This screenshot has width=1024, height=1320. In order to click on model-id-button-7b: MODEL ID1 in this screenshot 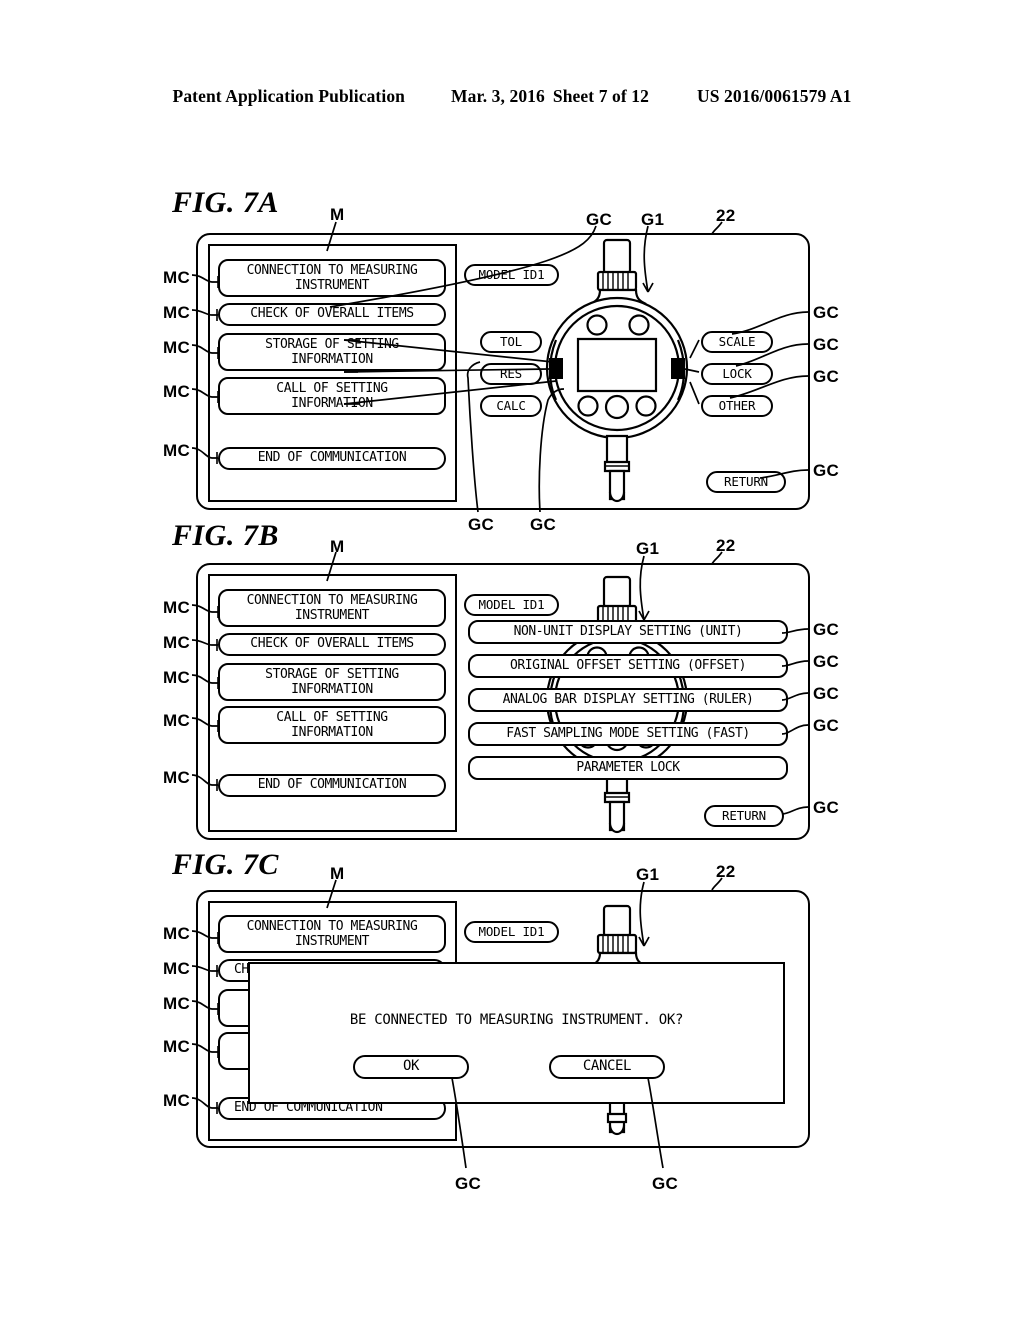, I will do `click(511, 605)`.